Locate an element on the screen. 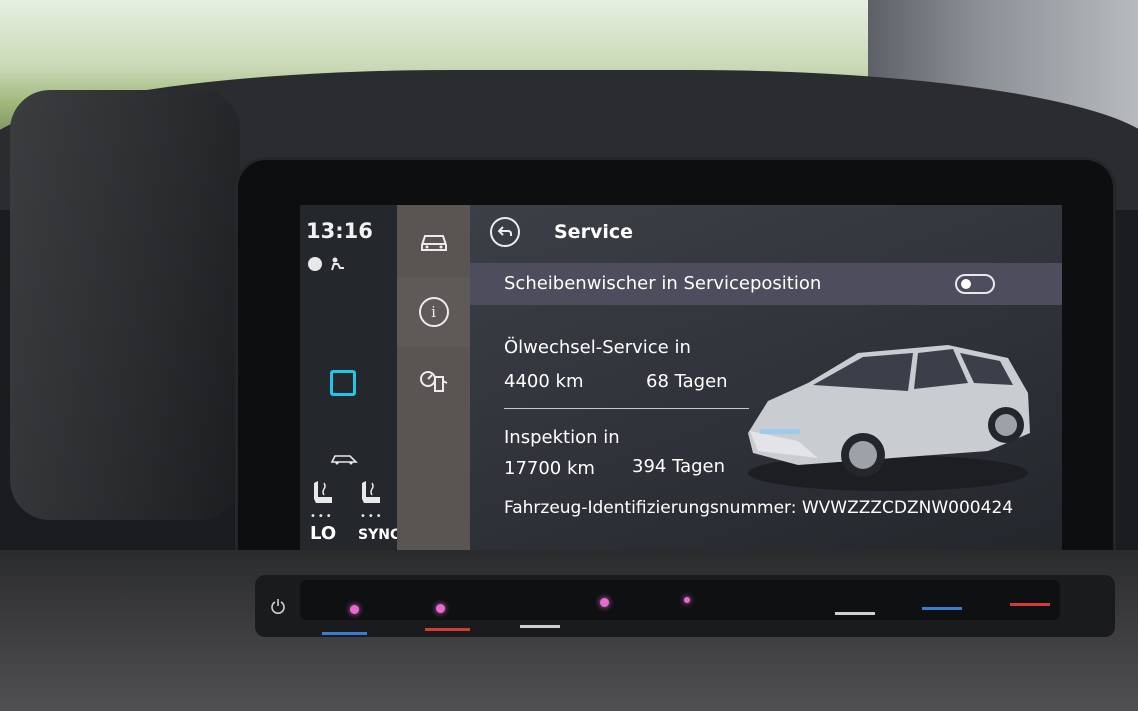  oil-service-title: Ölwechsel-Service in is located at coordinates (597, 347).